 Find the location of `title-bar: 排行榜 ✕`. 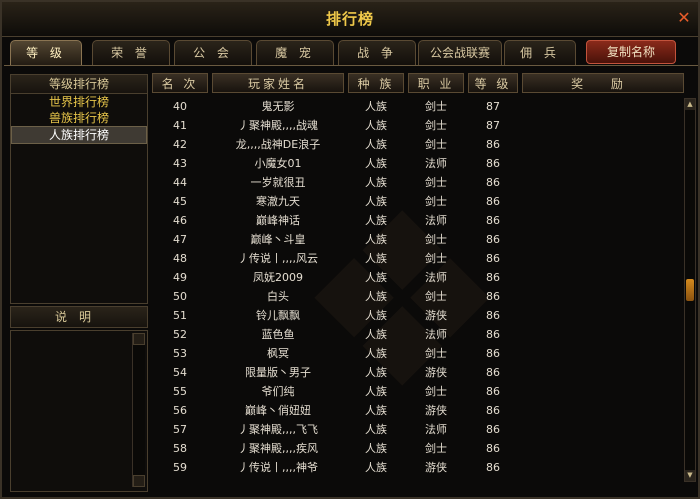

title-bar: 排行榜 ✕ is located at coordinates (350, 19).